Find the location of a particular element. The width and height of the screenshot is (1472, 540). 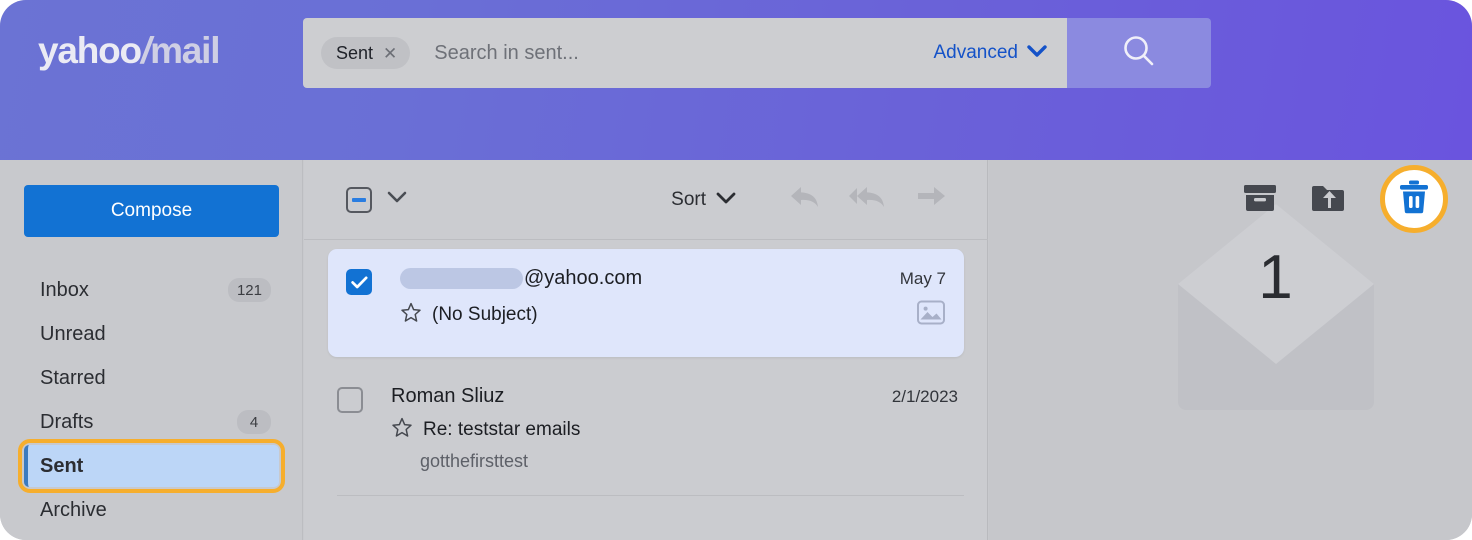

move-to-folder-icon is located at coordinates (1329, 200).